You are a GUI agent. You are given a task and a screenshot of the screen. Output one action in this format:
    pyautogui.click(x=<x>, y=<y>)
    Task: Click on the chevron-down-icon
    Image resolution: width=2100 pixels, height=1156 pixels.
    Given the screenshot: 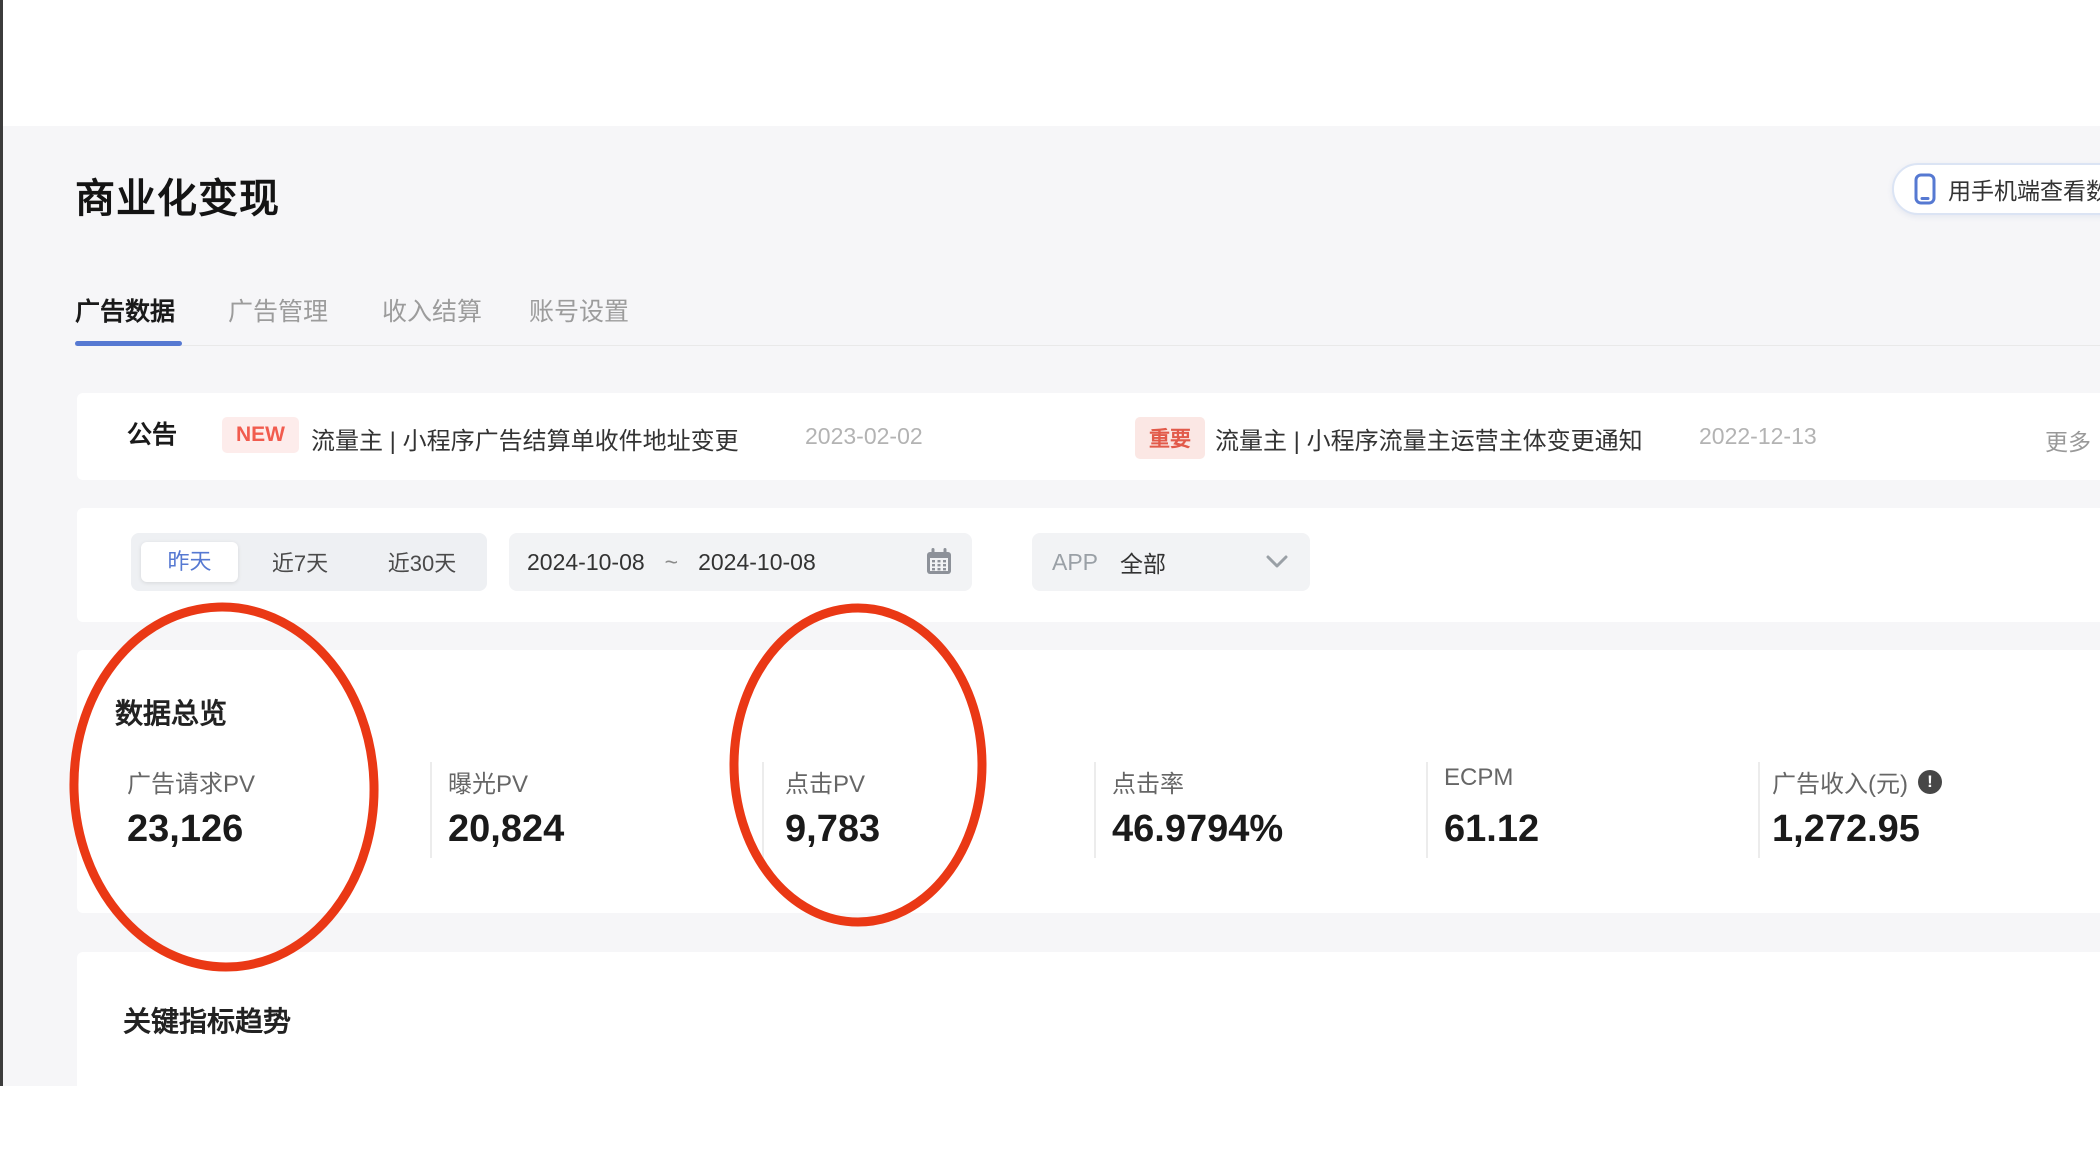 What is the action you would take?
    pyautogui.click(x=1277, y=562)
    